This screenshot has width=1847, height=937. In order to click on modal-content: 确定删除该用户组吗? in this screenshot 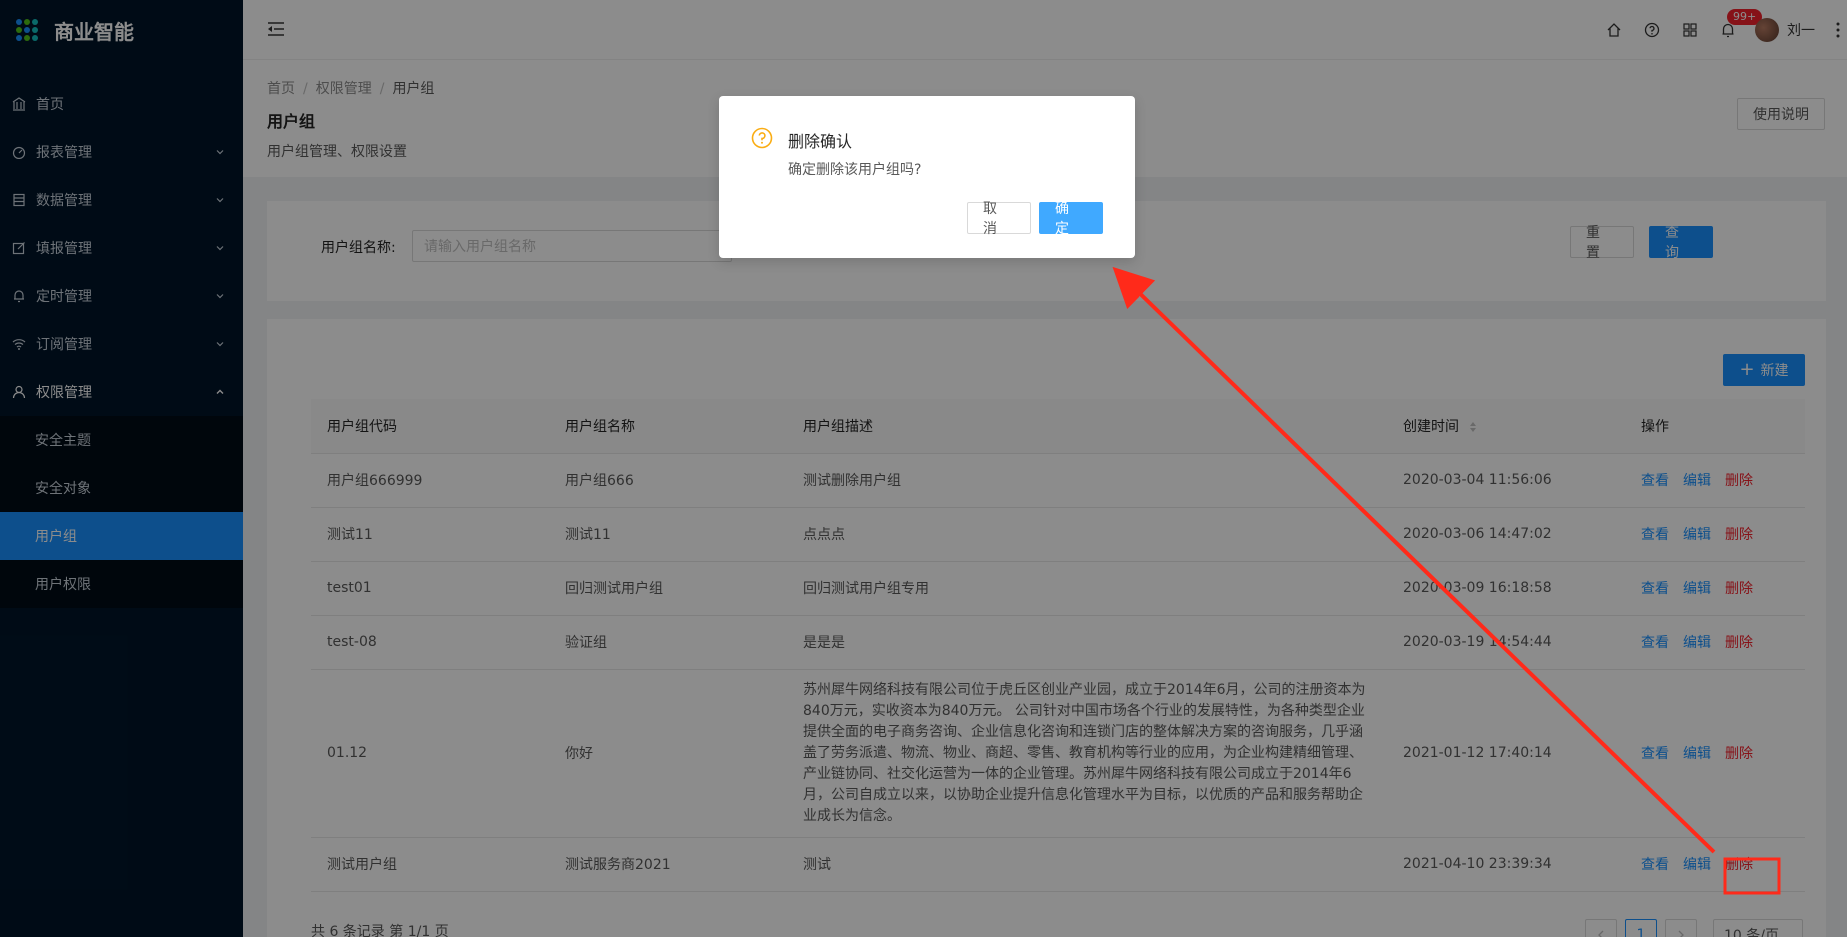, I will do `click(855, 170)`.